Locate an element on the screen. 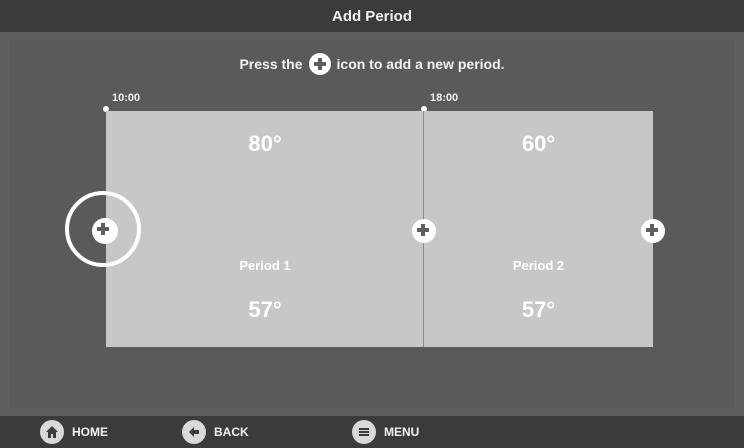 This screenshot has height=448, width=744. period-1-heat-setpoint: 80° is located at coordinates (265, 143).